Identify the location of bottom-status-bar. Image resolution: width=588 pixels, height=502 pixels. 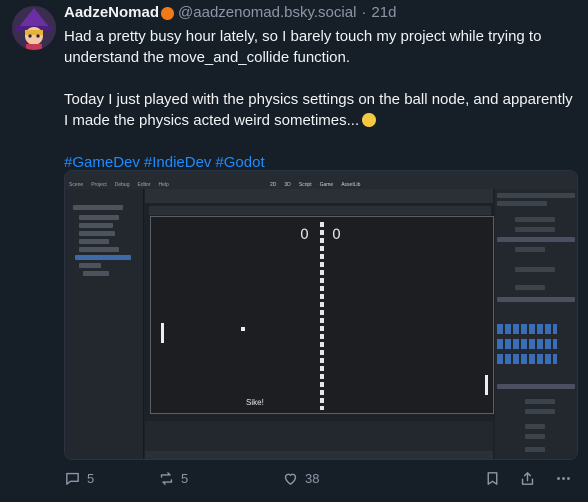
(319, 455).